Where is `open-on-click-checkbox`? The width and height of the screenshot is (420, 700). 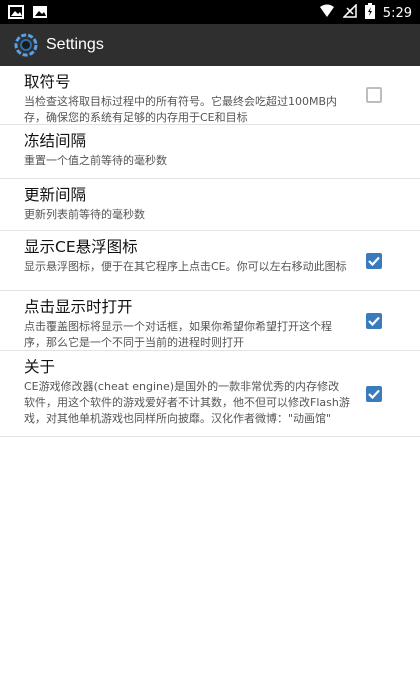
open-on-click-checkbox is located at coordinates (374, 320).